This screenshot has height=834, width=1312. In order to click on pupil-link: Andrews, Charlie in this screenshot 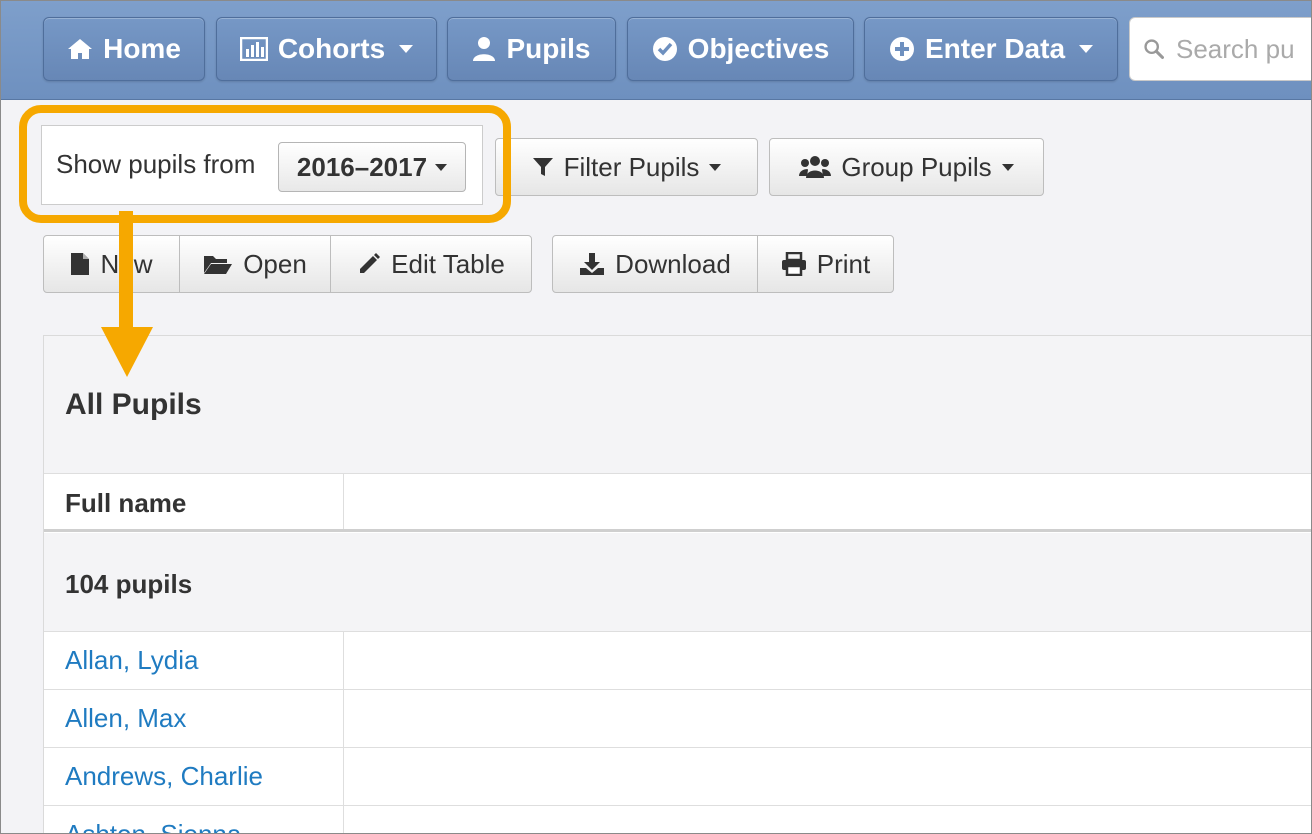, I will do `click(164, 776)`.